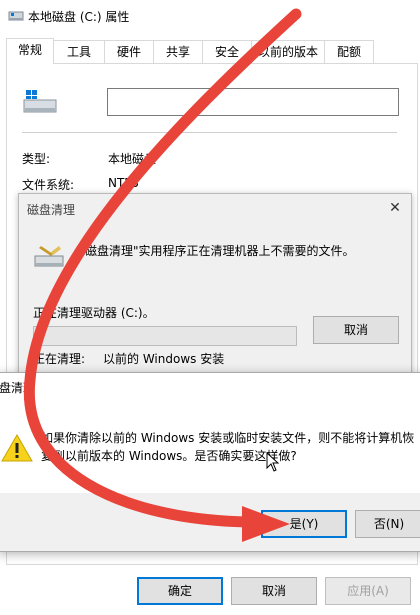  What do you see at coordinates (17, 447) in the screenshot?
I see `warning-icon` at bounding box center [17, 447].